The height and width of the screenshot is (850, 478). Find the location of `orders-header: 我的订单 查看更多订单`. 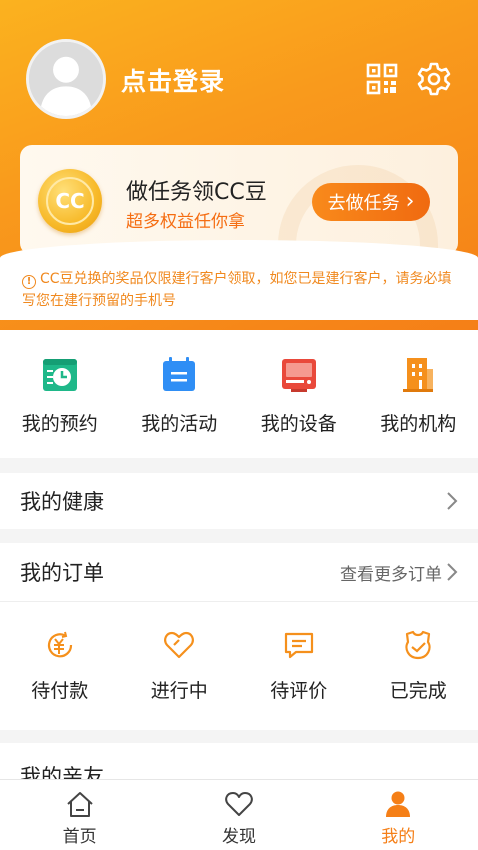

orders-header: 我的订单 查看更多订单 is located at coordinates (239, 572).